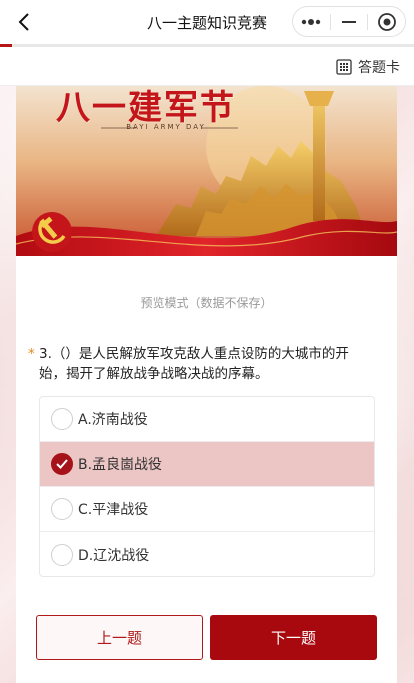  I want to click on target-circle-icon, so click(386, 21).